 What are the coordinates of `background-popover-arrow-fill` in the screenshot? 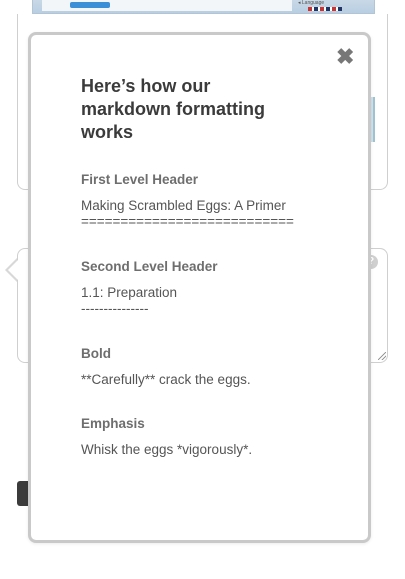 It's located at (13, 270).